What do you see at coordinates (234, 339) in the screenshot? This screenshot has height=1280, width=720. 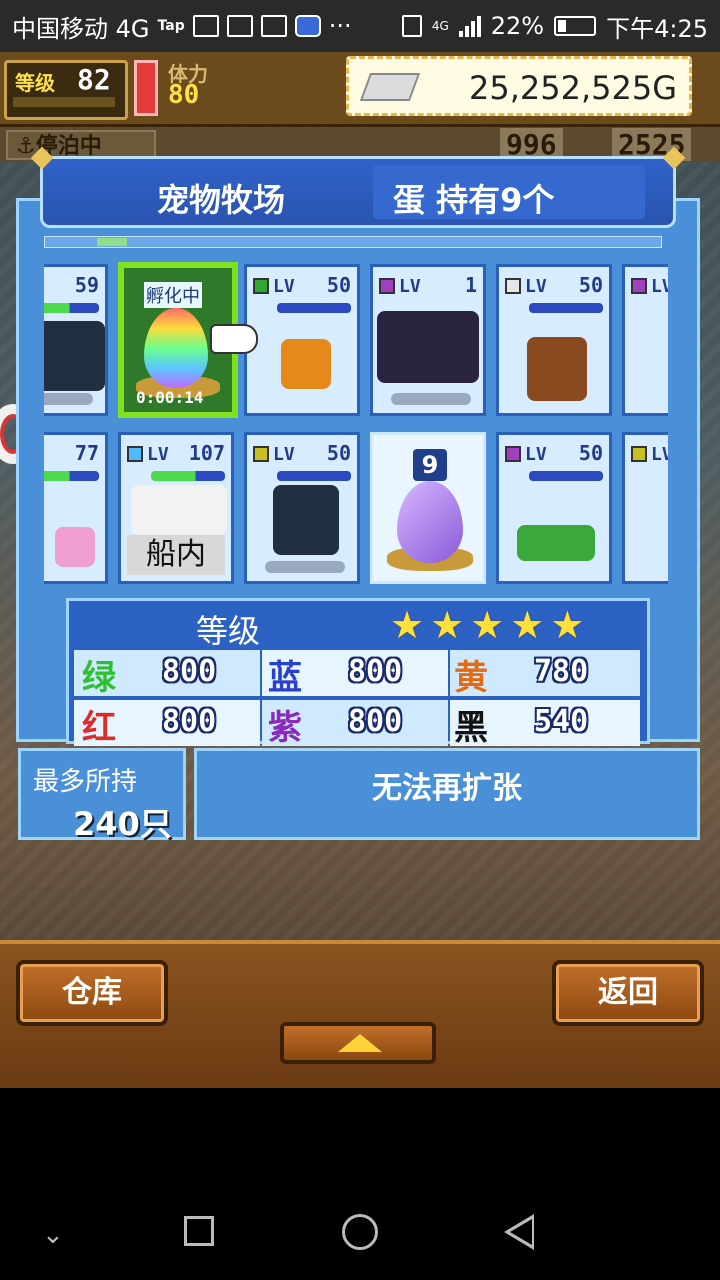 I see `pointer-hand-icon` at bounding box center [234, 339].